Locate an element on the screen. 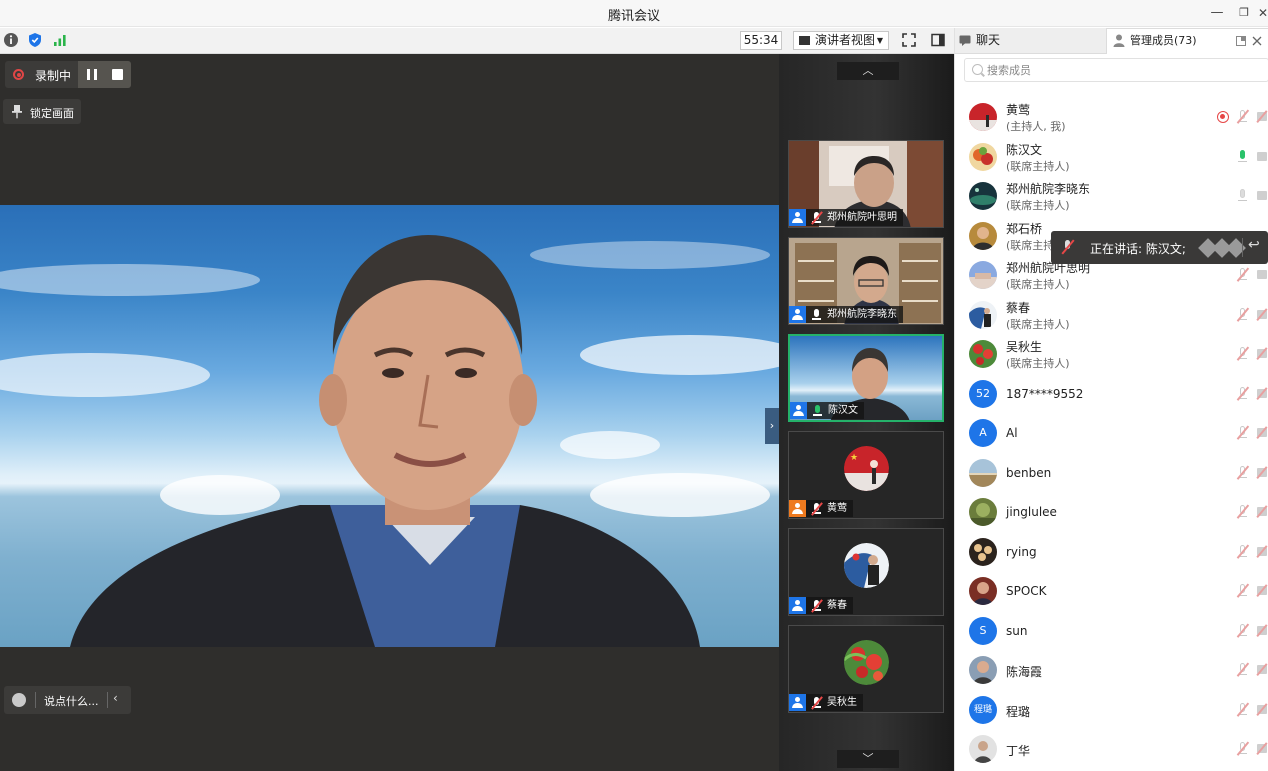 This screenshot has width=1268, height=771. member-name: 郑州航院李晓东 is located at coordinates (1048, 189).